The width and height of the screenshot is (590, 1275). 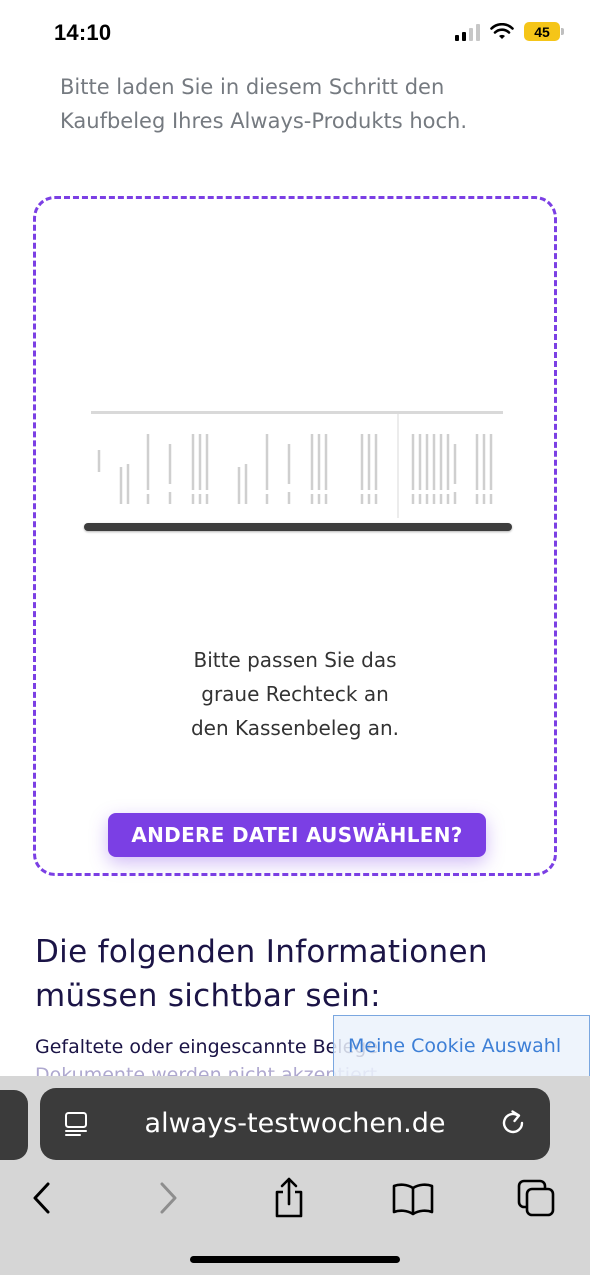 I want to click on adjust-line-1: Bitte passen Sie das, so click(x=295, y=660).